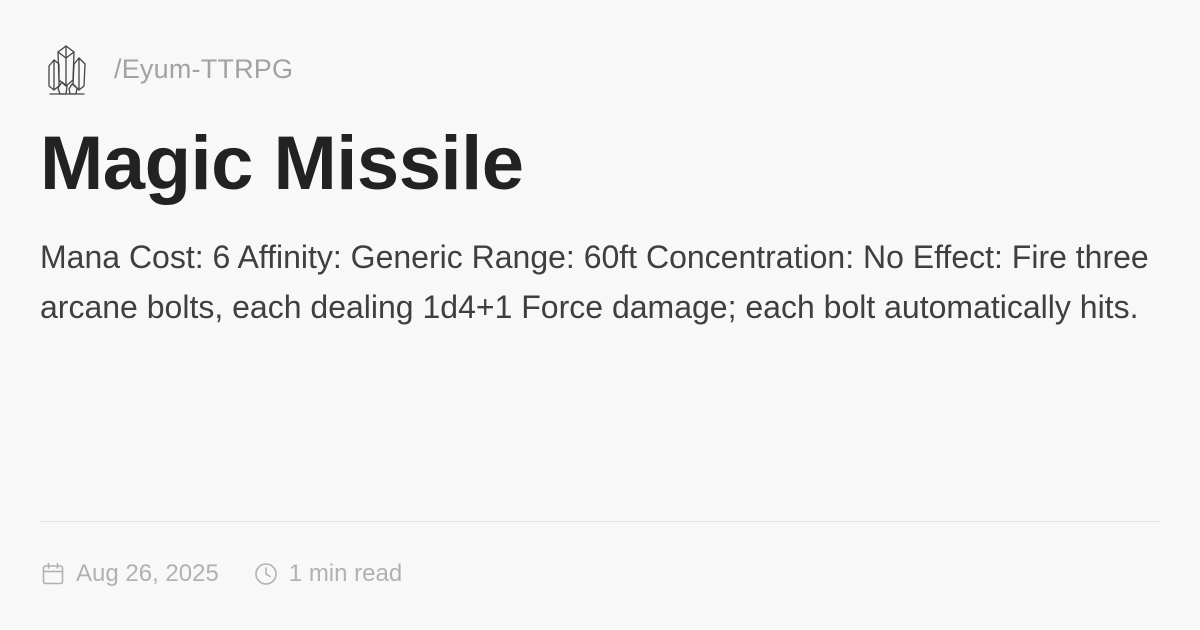 Image resolution: width=1200 pixels, height=630 pixels. What do you see at coordinates (53, 573) in the screenshot?
I see `calendar-icon` at bounding box center [53, 573].